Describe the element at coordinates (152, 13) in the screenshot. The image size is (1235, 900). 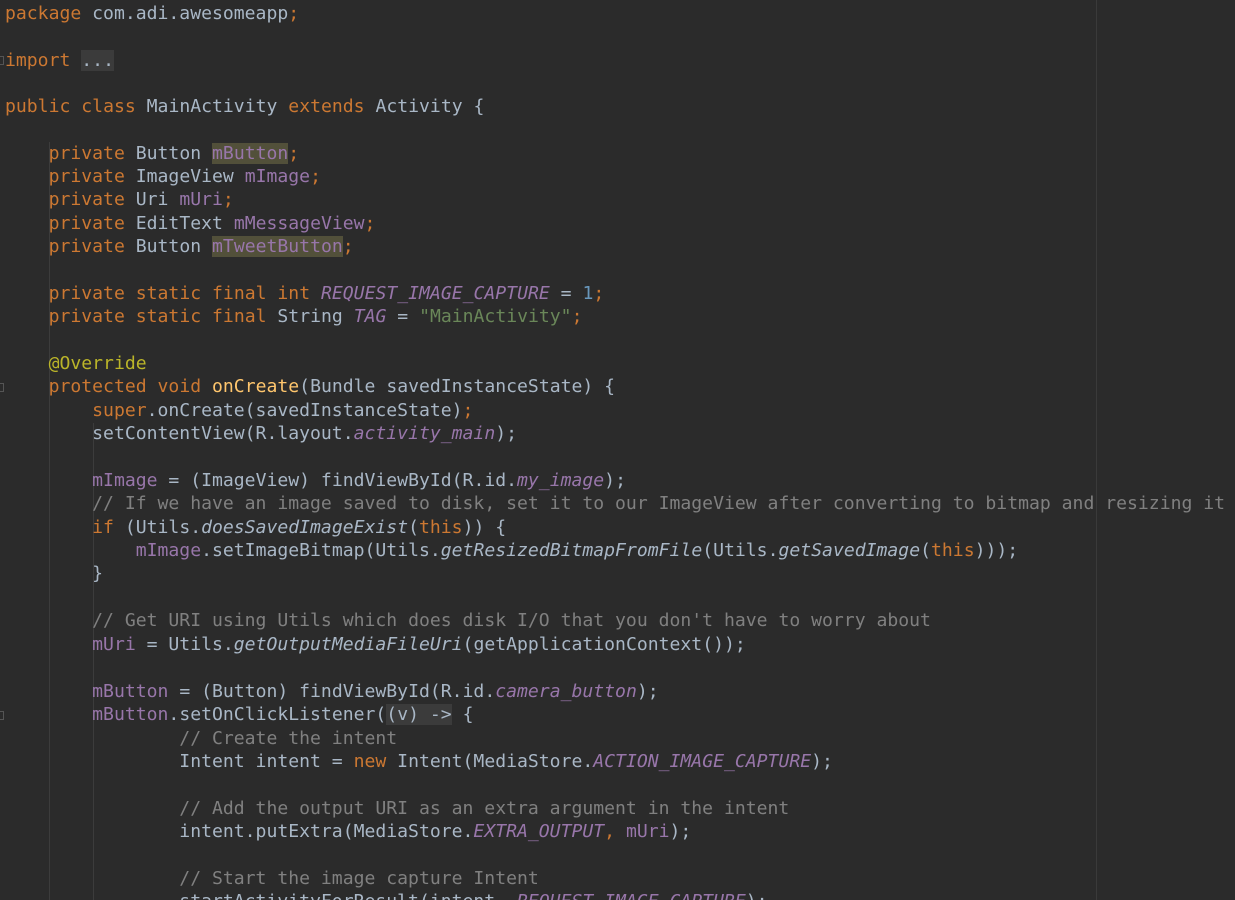
I see `code-line-package: package com.adi.awesomeapp;` at that location.